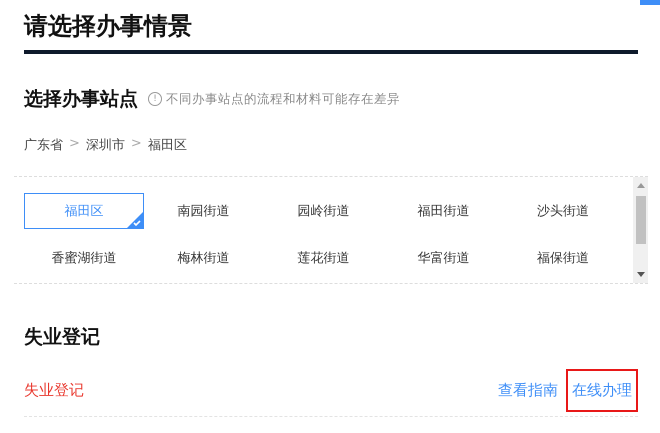 This screenshot has height=433, width=660. I want to click on page-title: 请选择办事情景, so click(331, 32).